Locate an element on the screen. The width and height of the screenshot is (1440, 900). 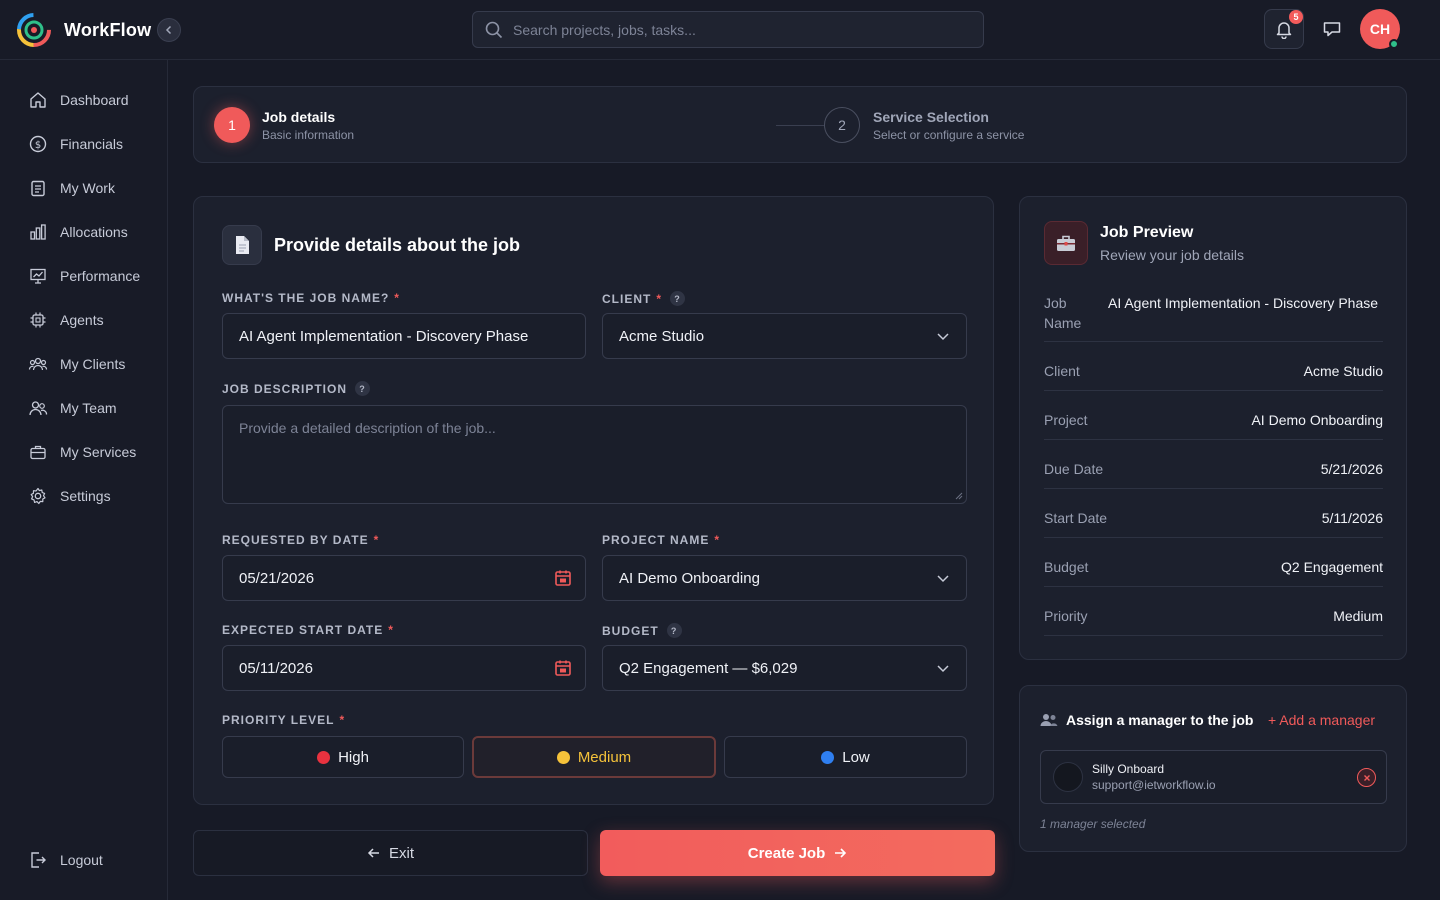
add-manager-button: + Add a manager is located at coordinates (1321, 720).